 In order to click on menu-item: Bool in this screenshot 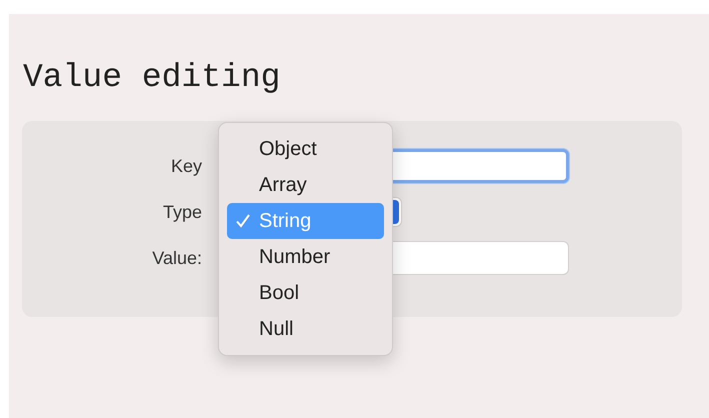, I will do `click(305, 293)`.